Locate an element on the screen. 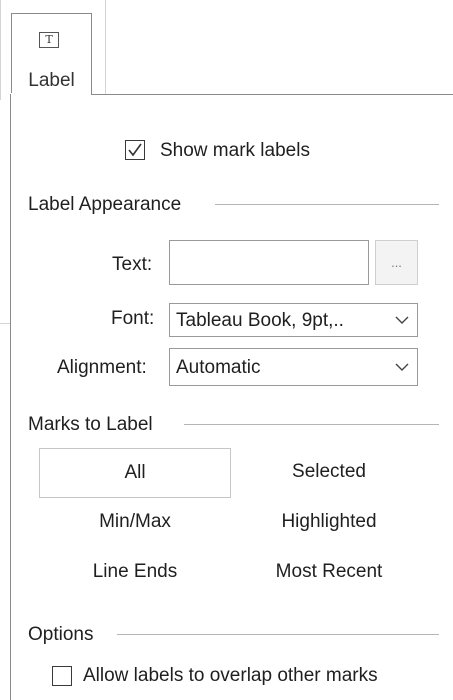 The image size is (453, 700). marks-option-all: All is located at coordinates (135, 473).